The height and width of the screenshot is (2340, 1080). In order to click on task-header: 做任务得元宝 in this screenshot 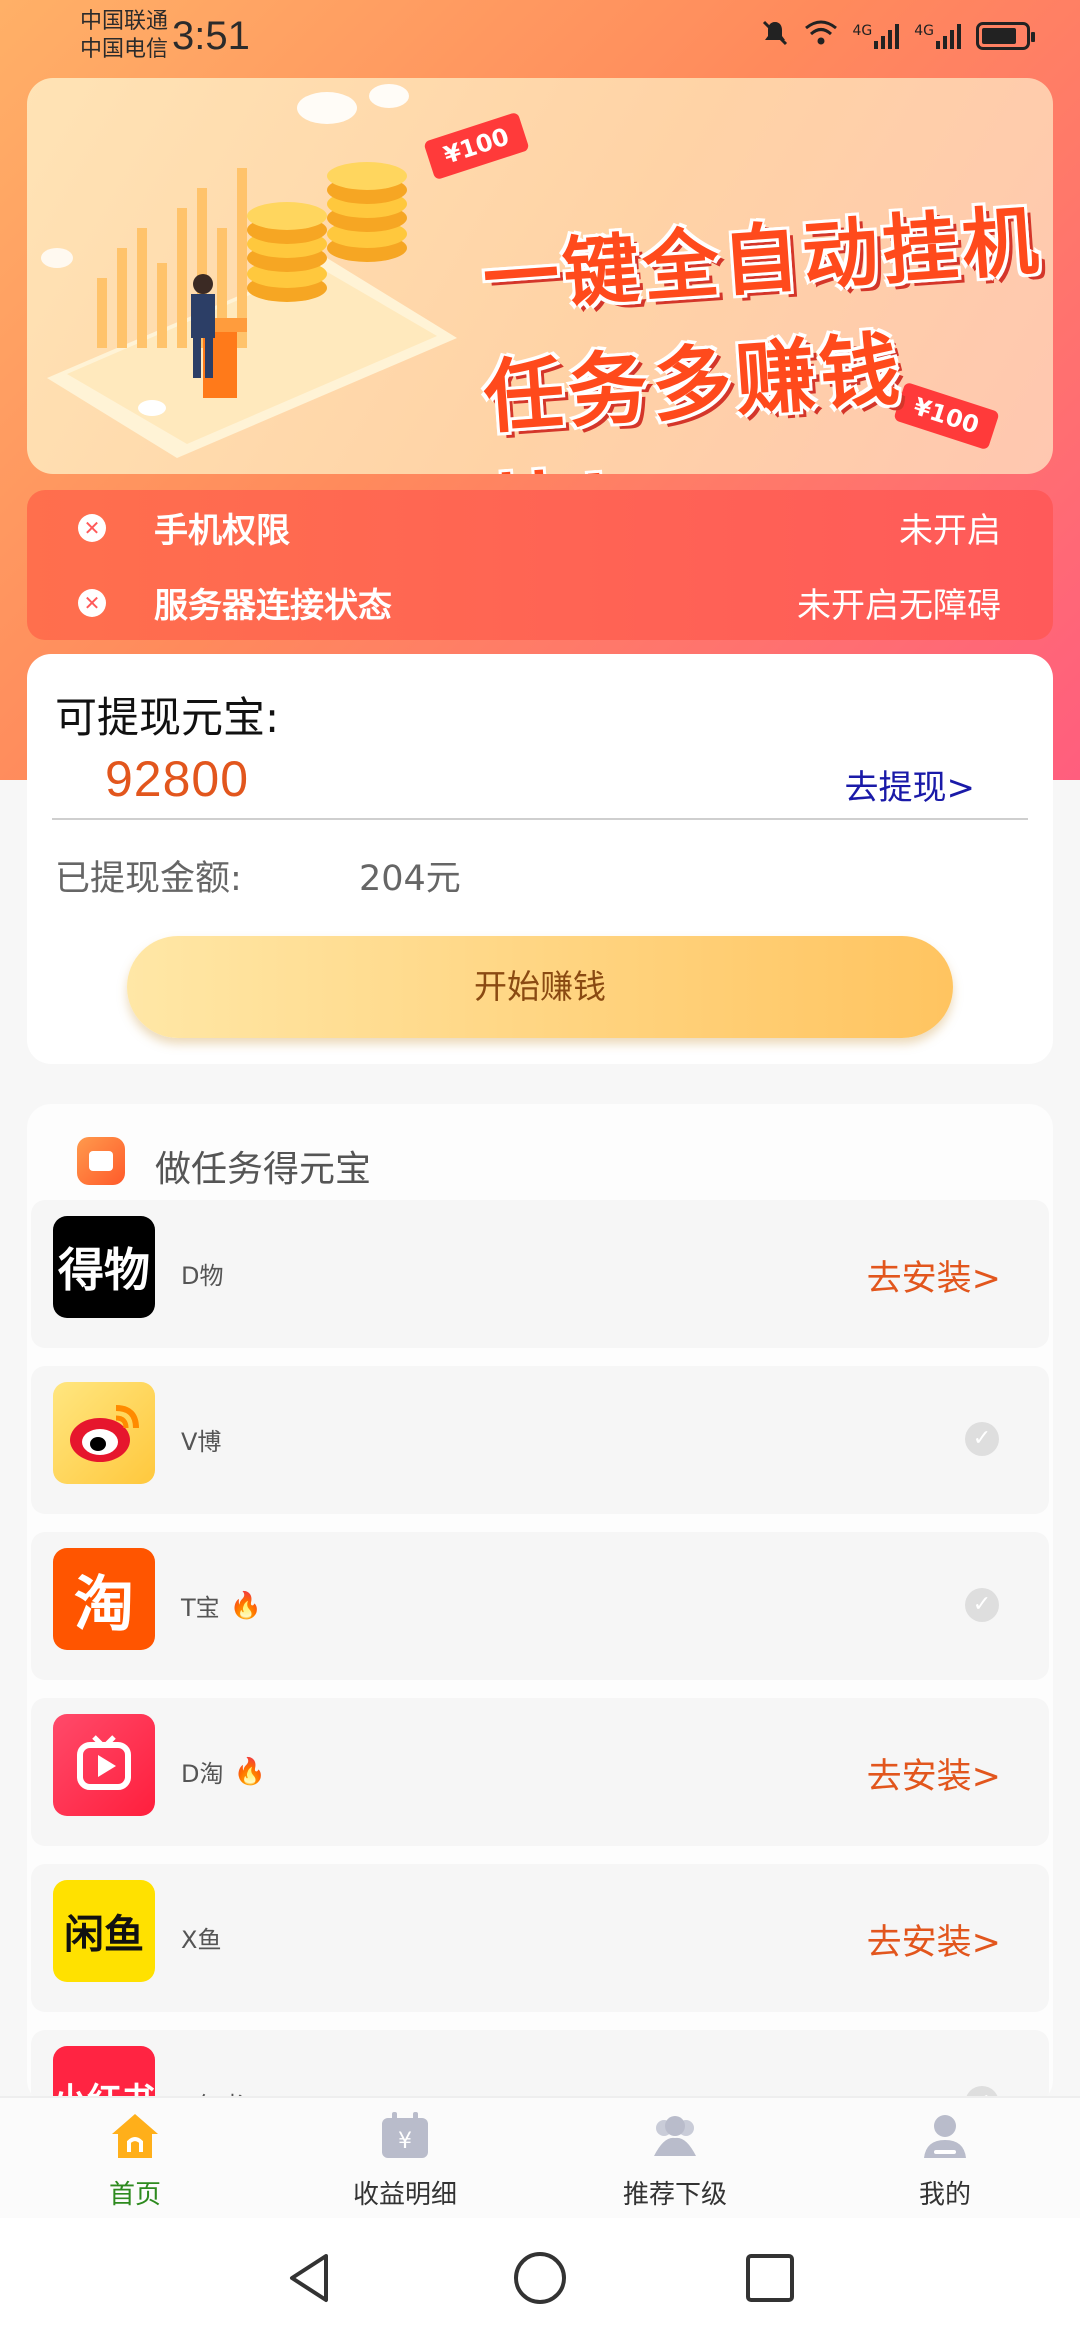, I will do `click(540, 1152)`.